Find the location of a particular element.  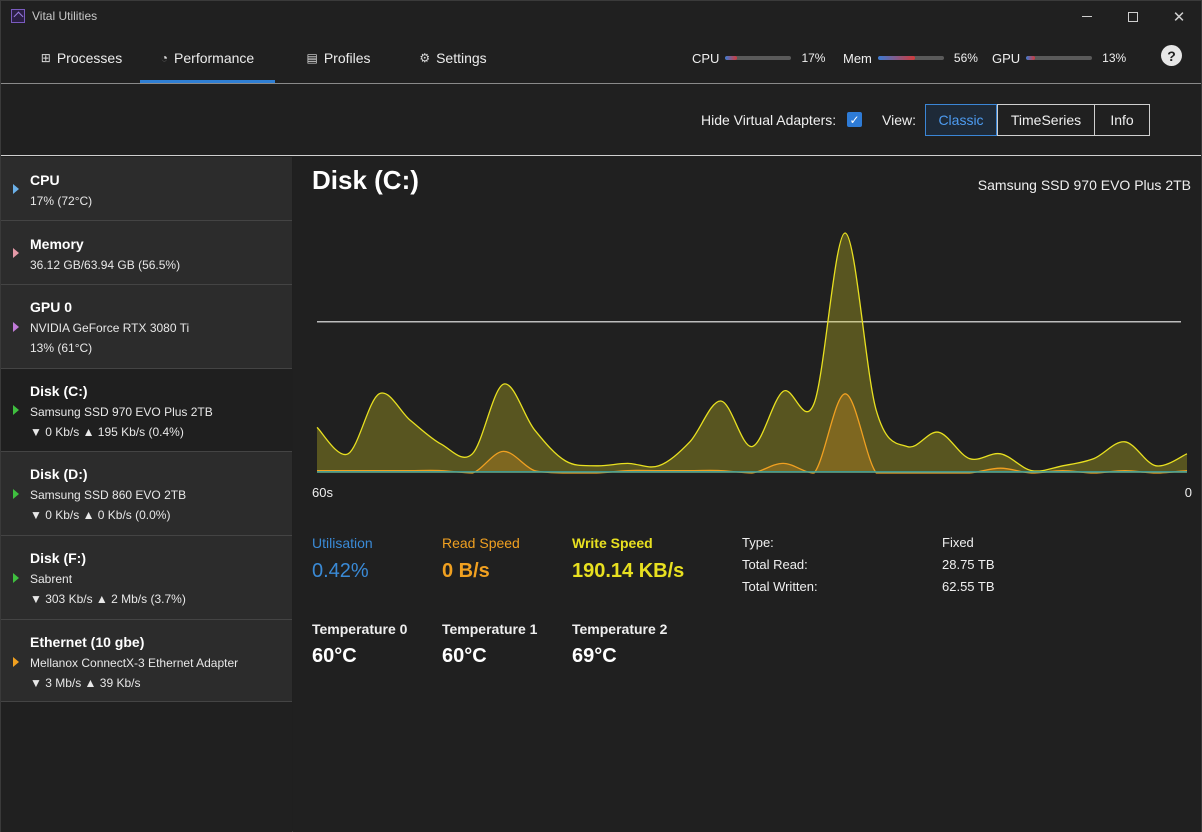

gpu-meter-label: GPU is located at coordinates (1006, 58).